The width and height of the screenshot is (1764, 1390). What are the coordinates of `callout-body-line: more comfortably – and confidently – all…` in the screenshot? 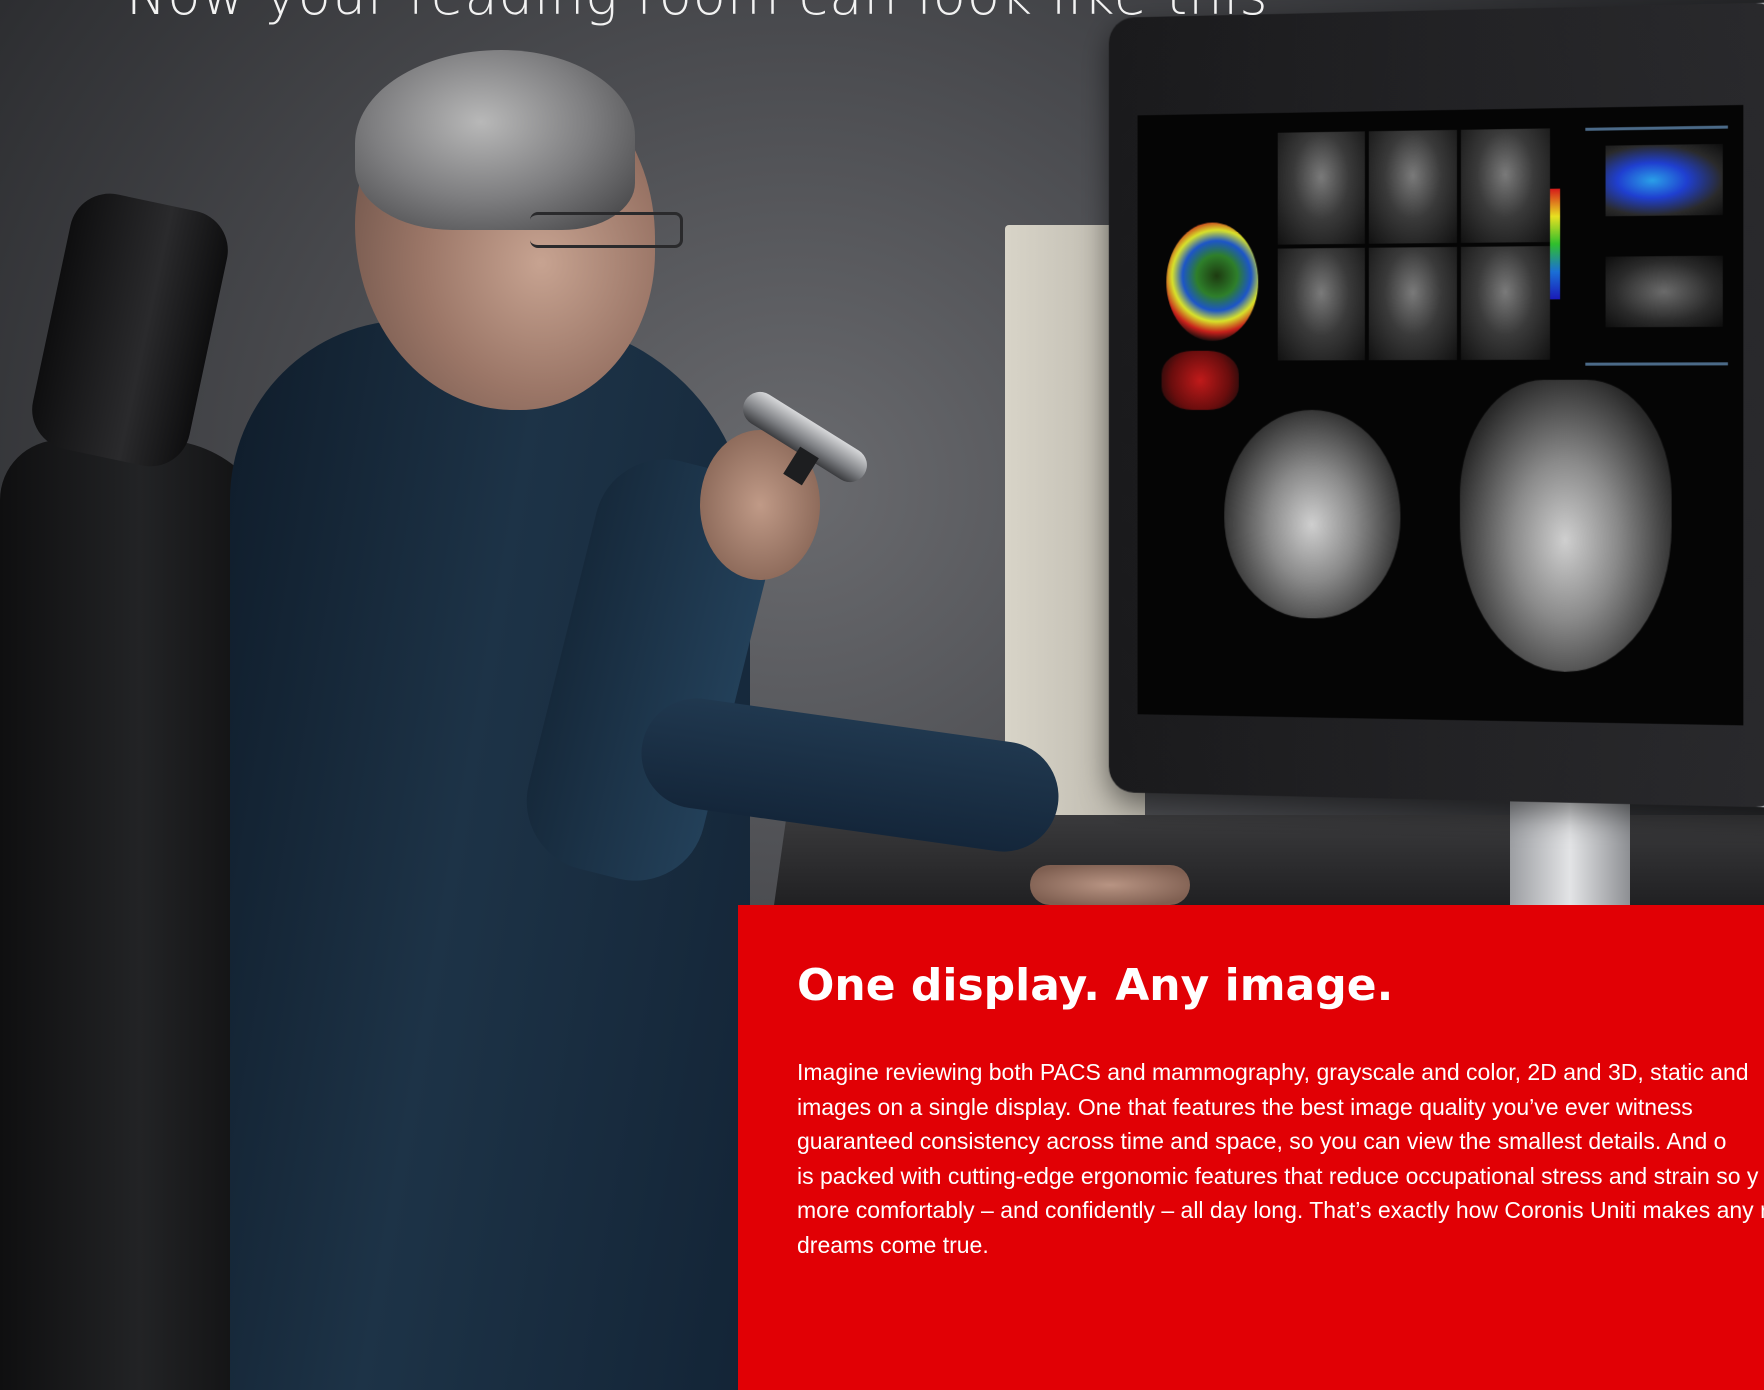 It's located at (1280, 1210).